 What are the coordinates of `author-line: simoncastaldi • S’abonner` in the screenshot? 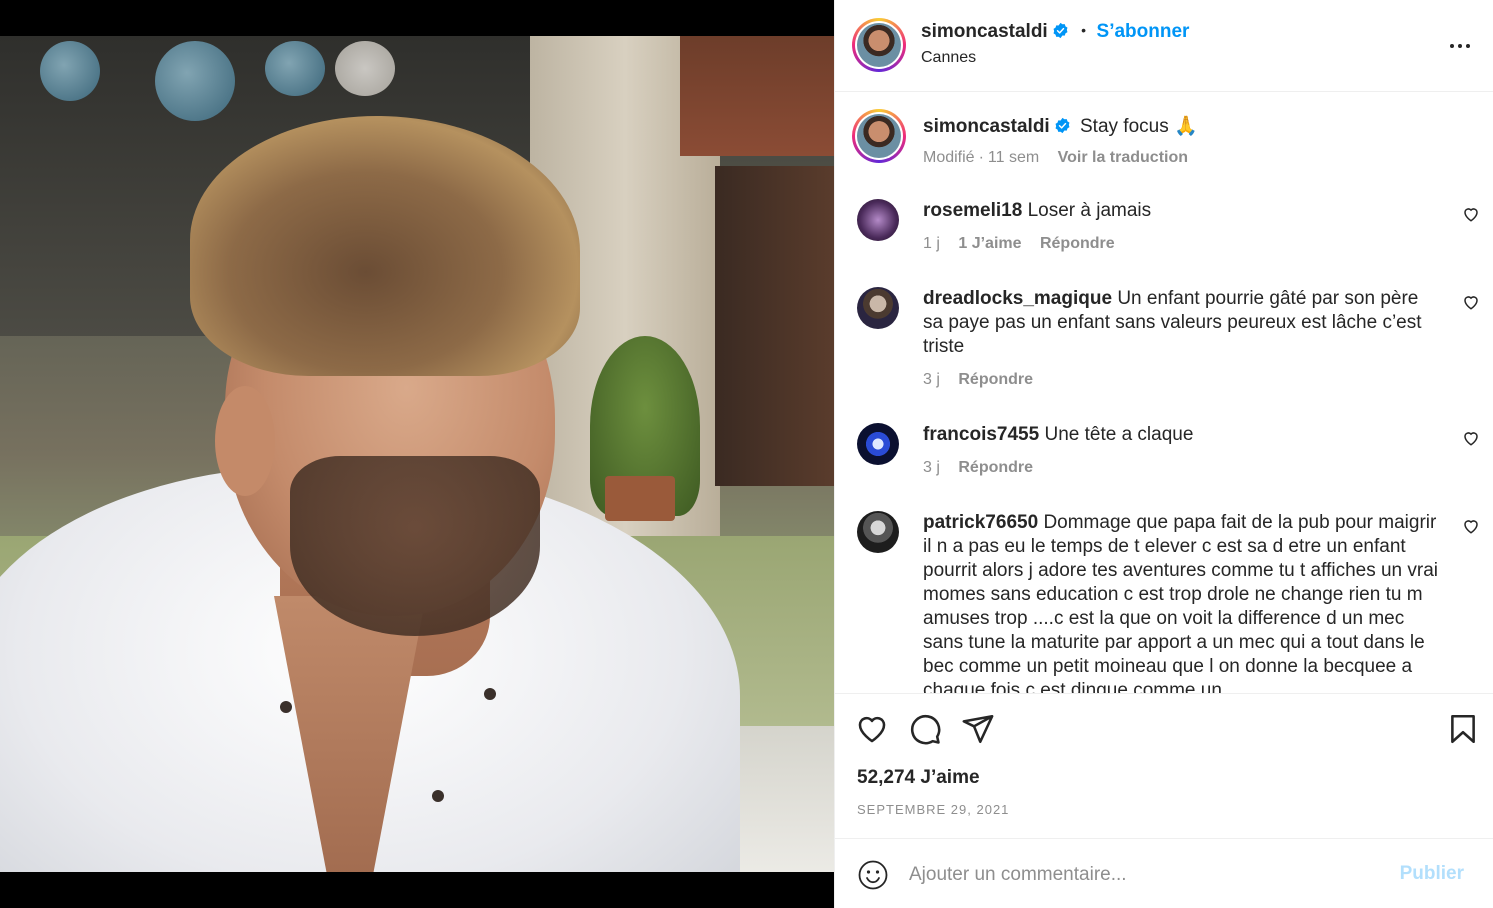 It's located at (1055, 32).